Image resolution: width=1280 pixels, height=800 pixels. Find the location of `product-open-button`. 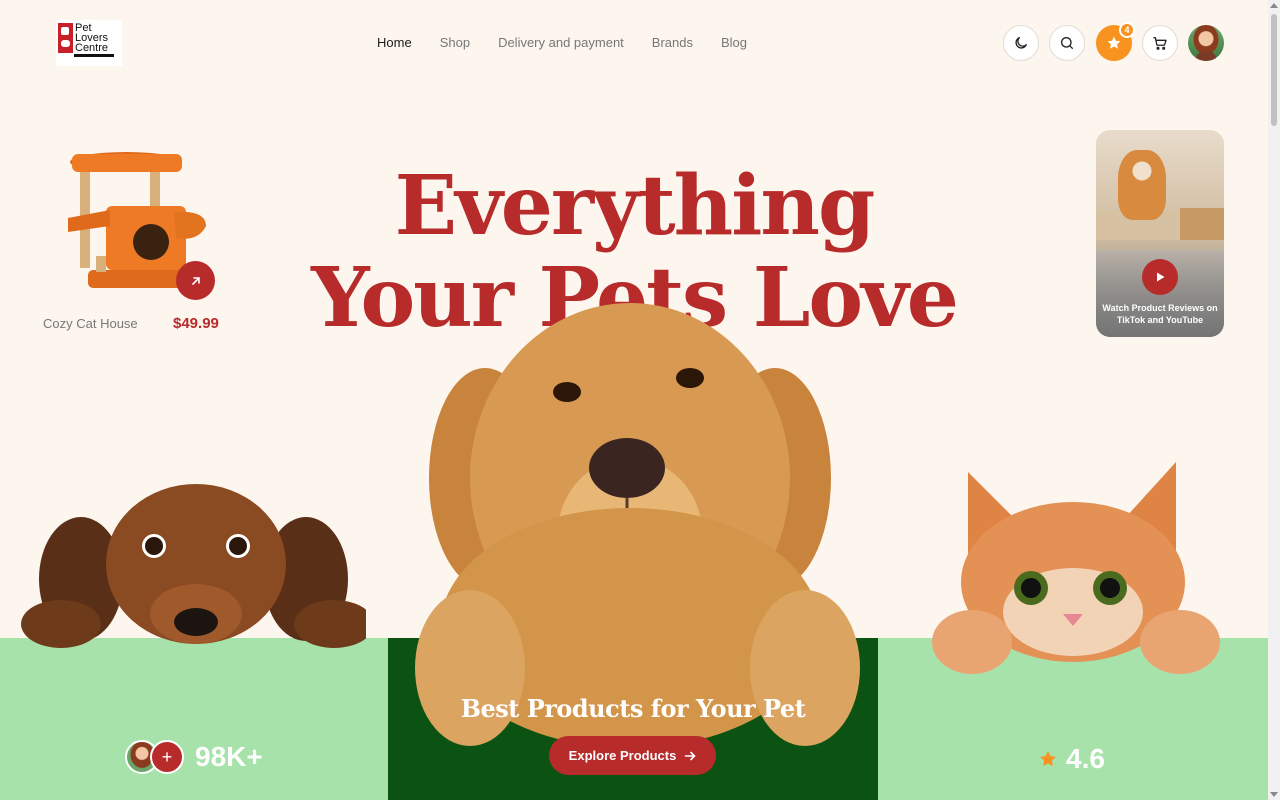

product-open-button is located at coordinates (195, 280).